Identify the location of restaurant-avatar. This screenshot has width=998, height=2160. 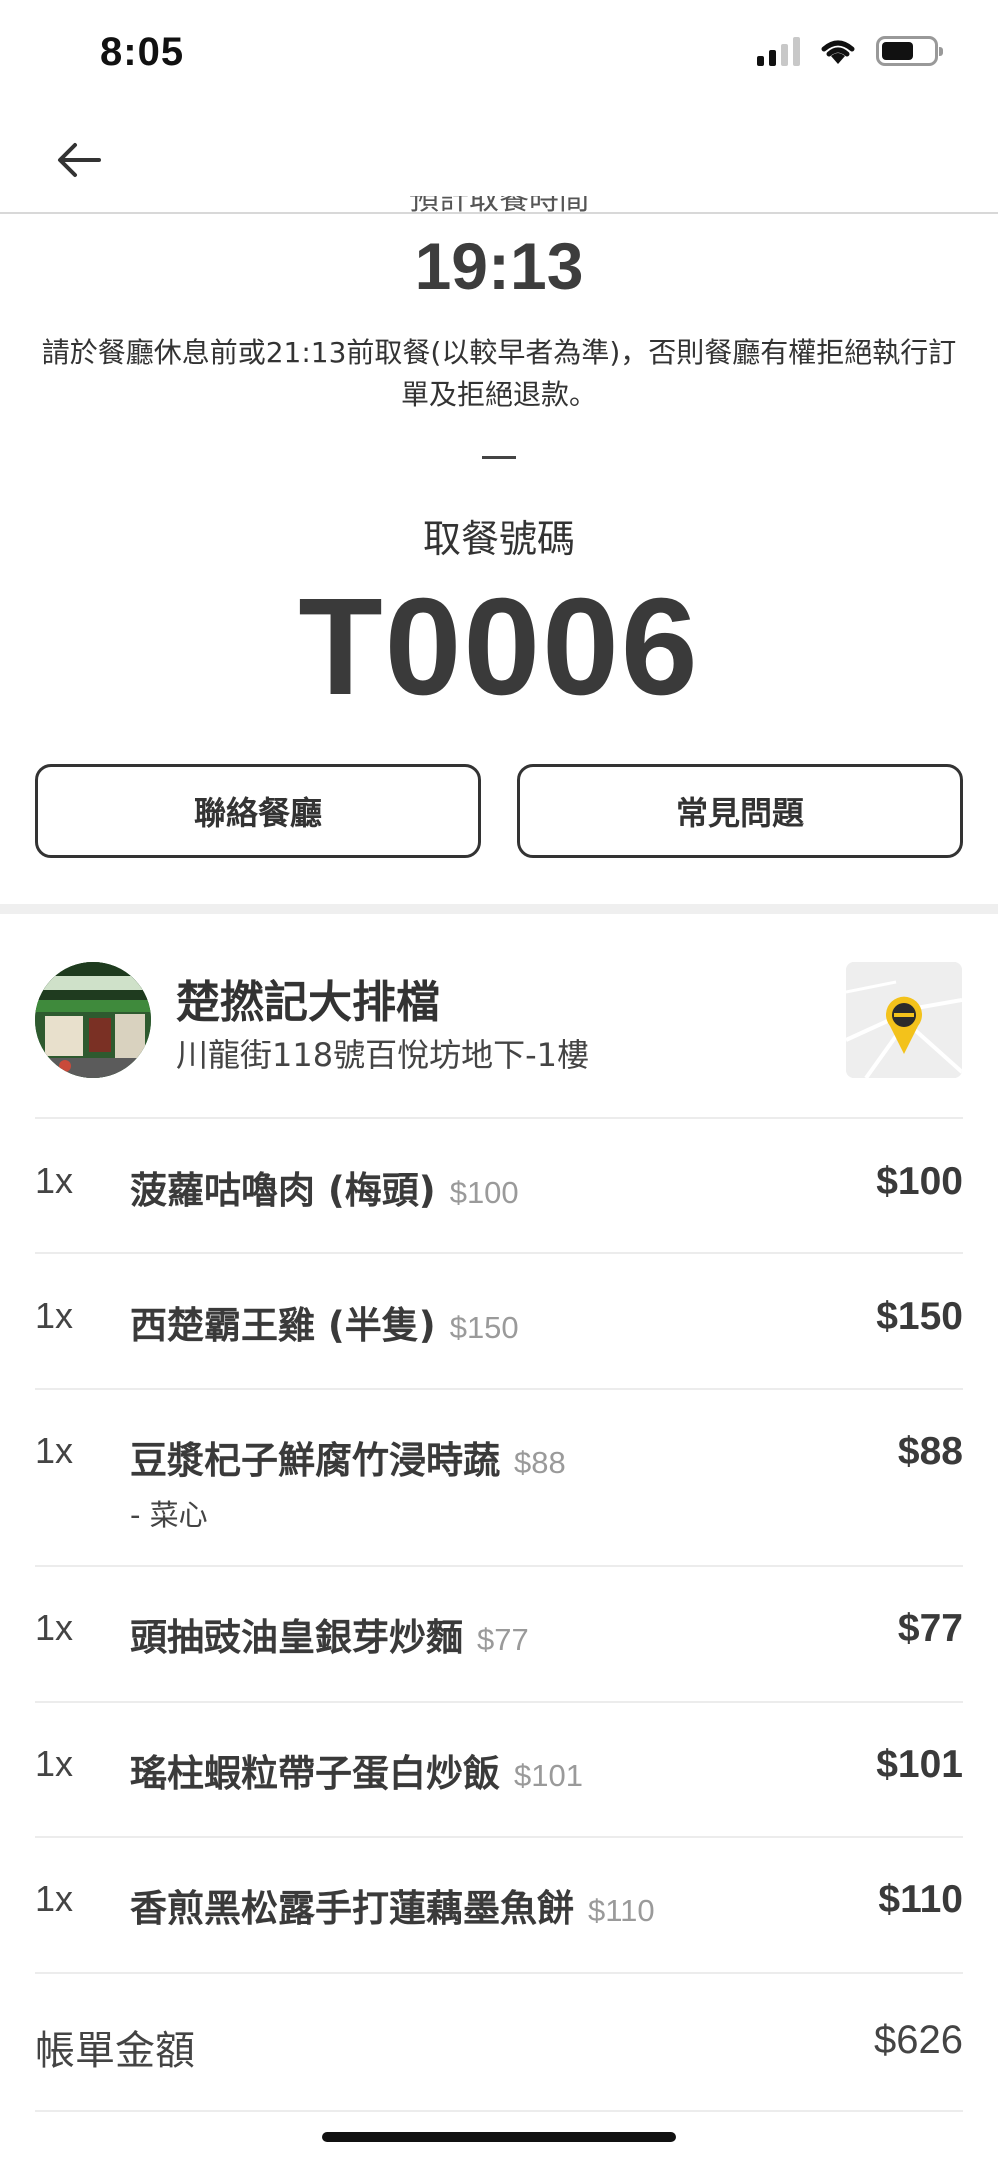
(93, 1020).